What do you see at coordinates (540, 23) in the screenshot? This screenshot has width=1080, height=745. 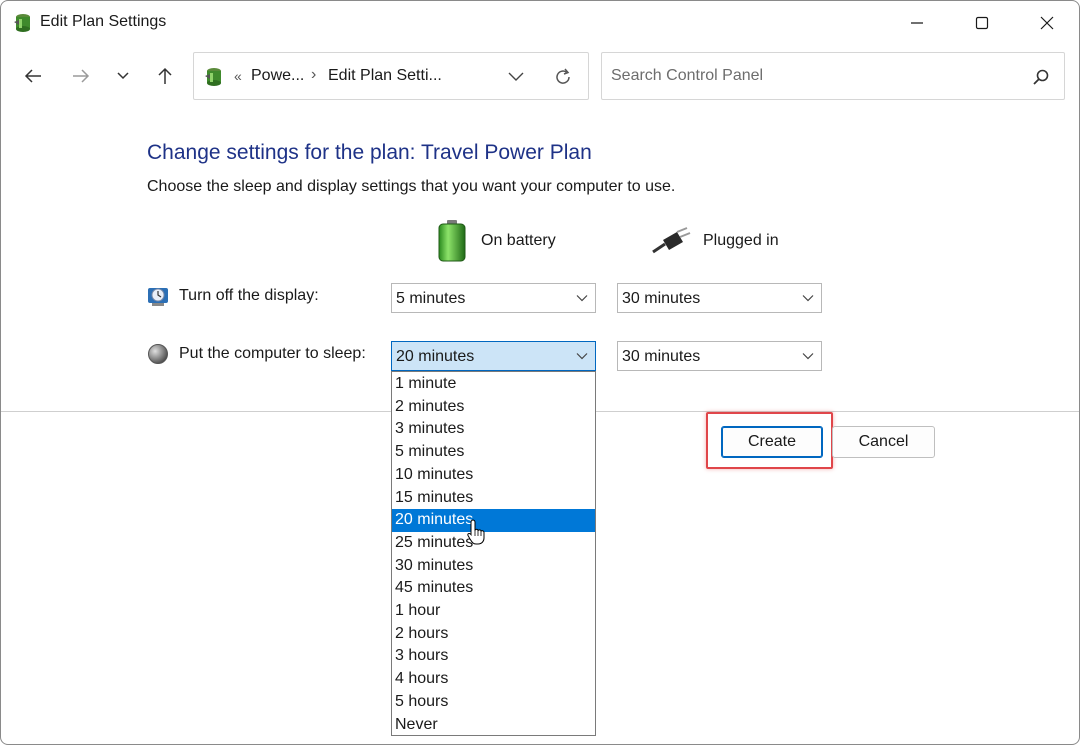 I see `title-bar: Edit Plan Settings` at bounding box center [540, 23].